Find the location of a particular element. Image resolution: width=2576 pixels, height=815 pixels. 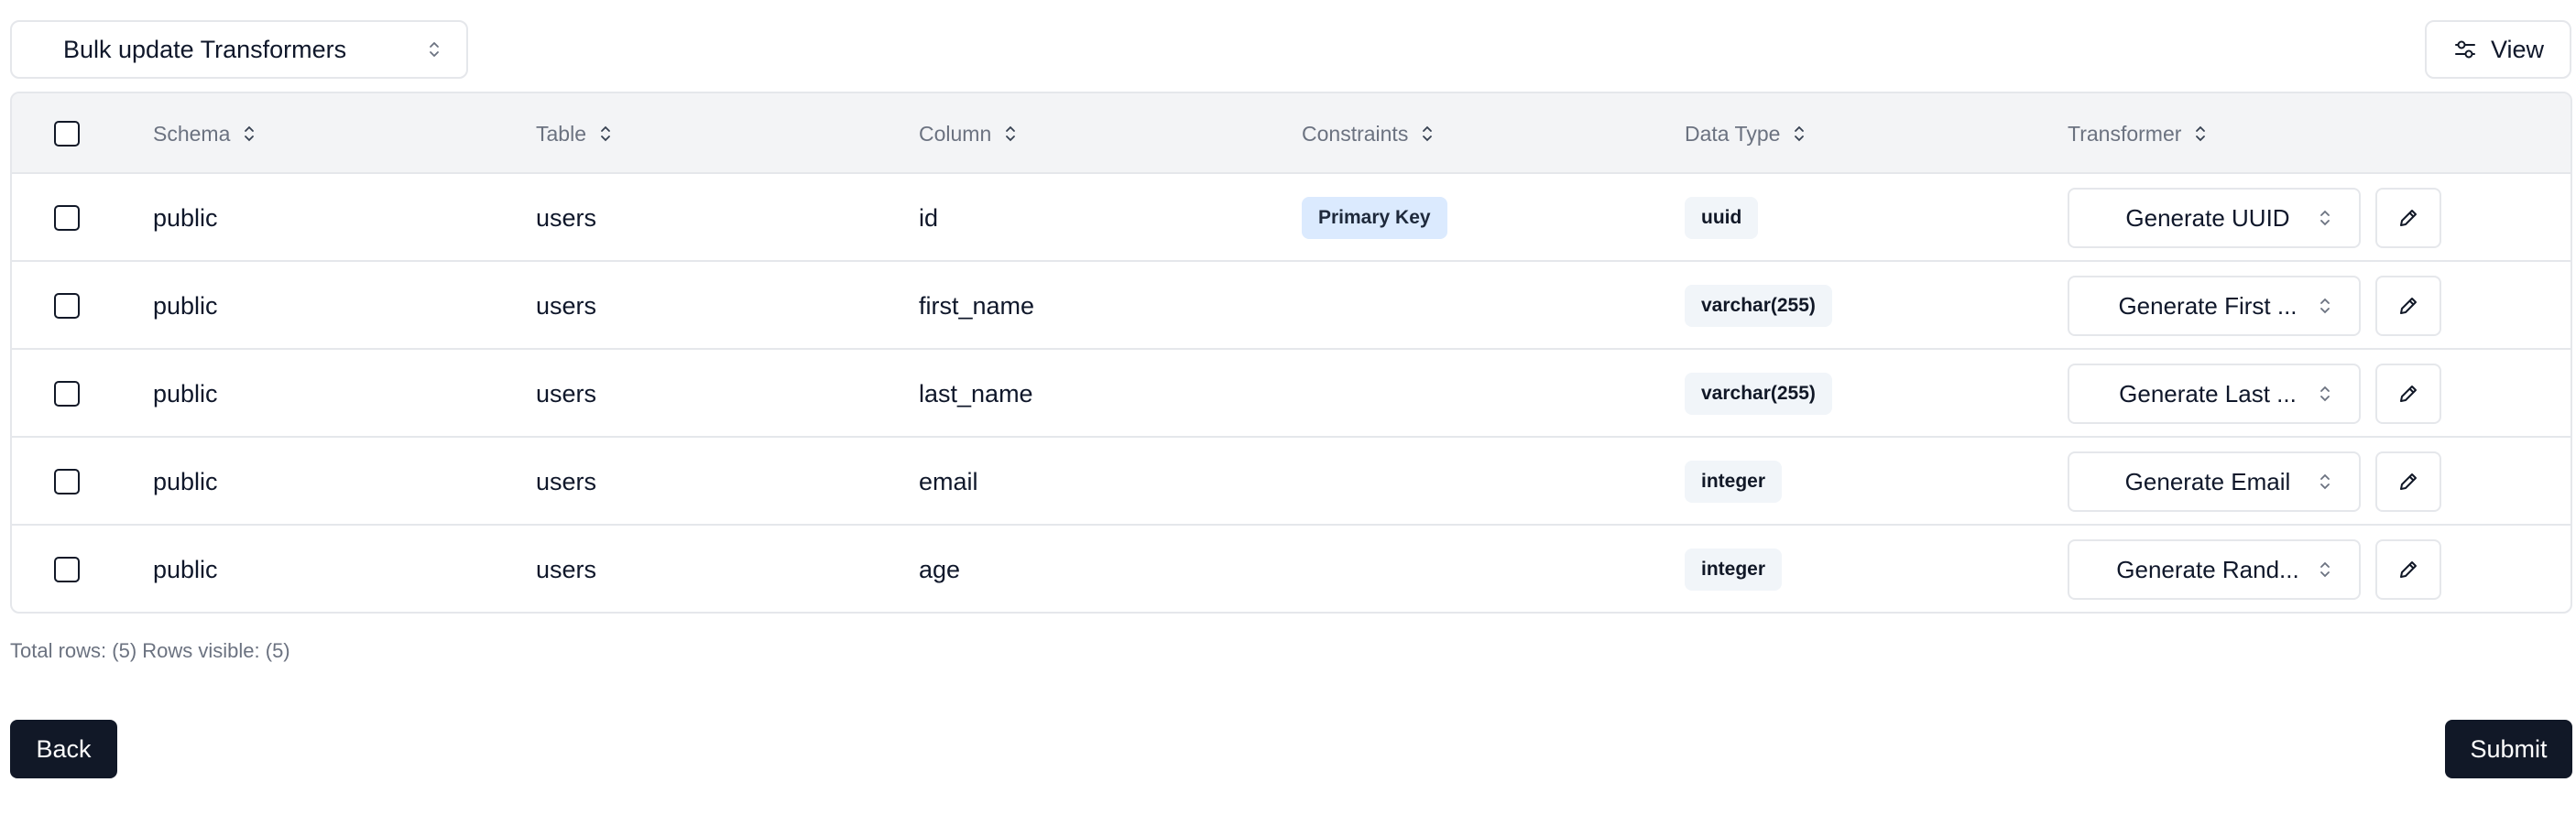

column-cell: id is located at coordinates (929, 217).